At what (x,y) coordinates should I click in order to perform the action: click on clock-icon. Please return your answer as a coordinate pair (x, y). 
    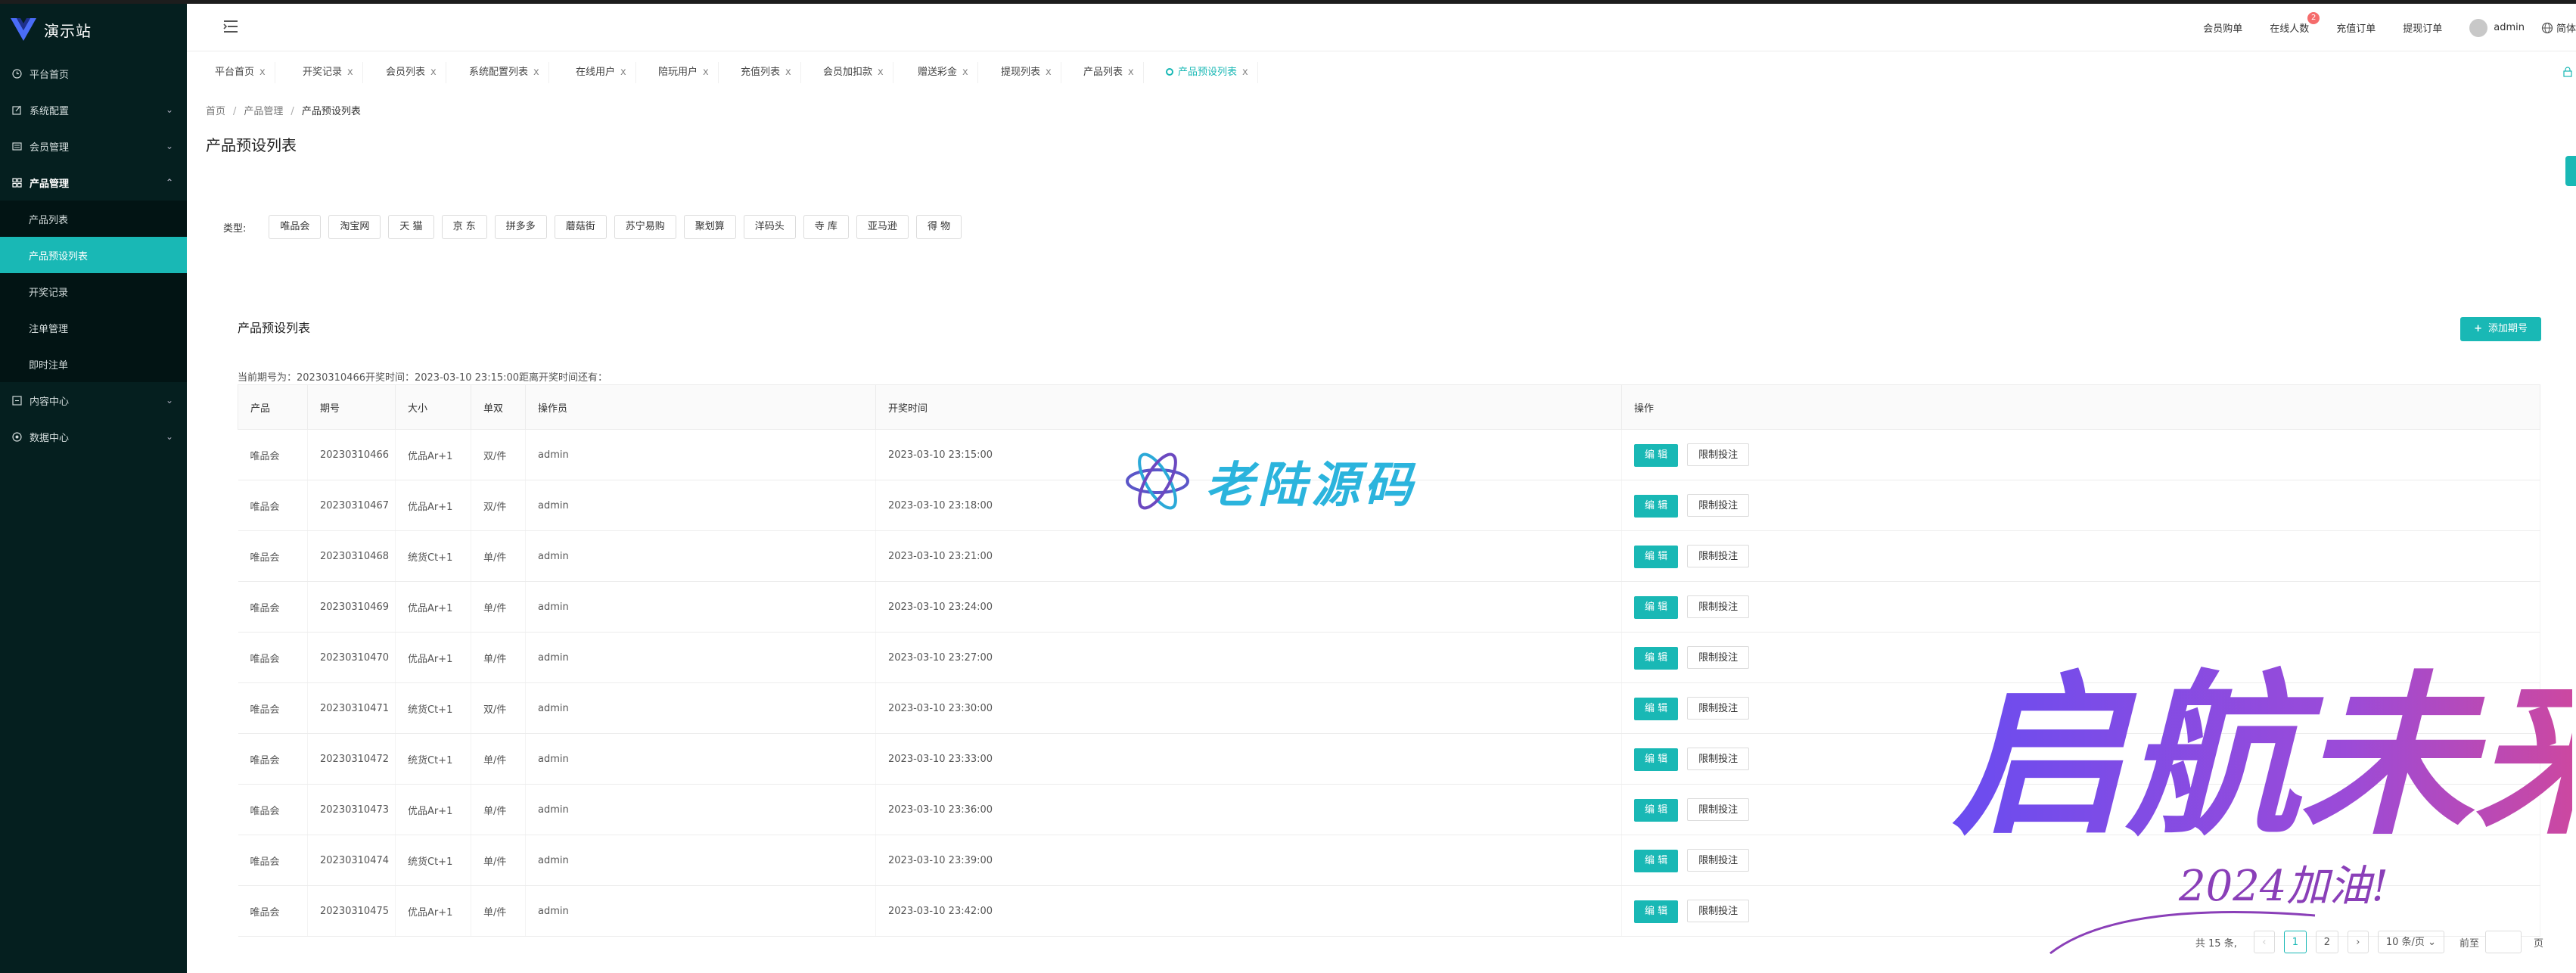
    Looking at the image, I should click on (17, 73).